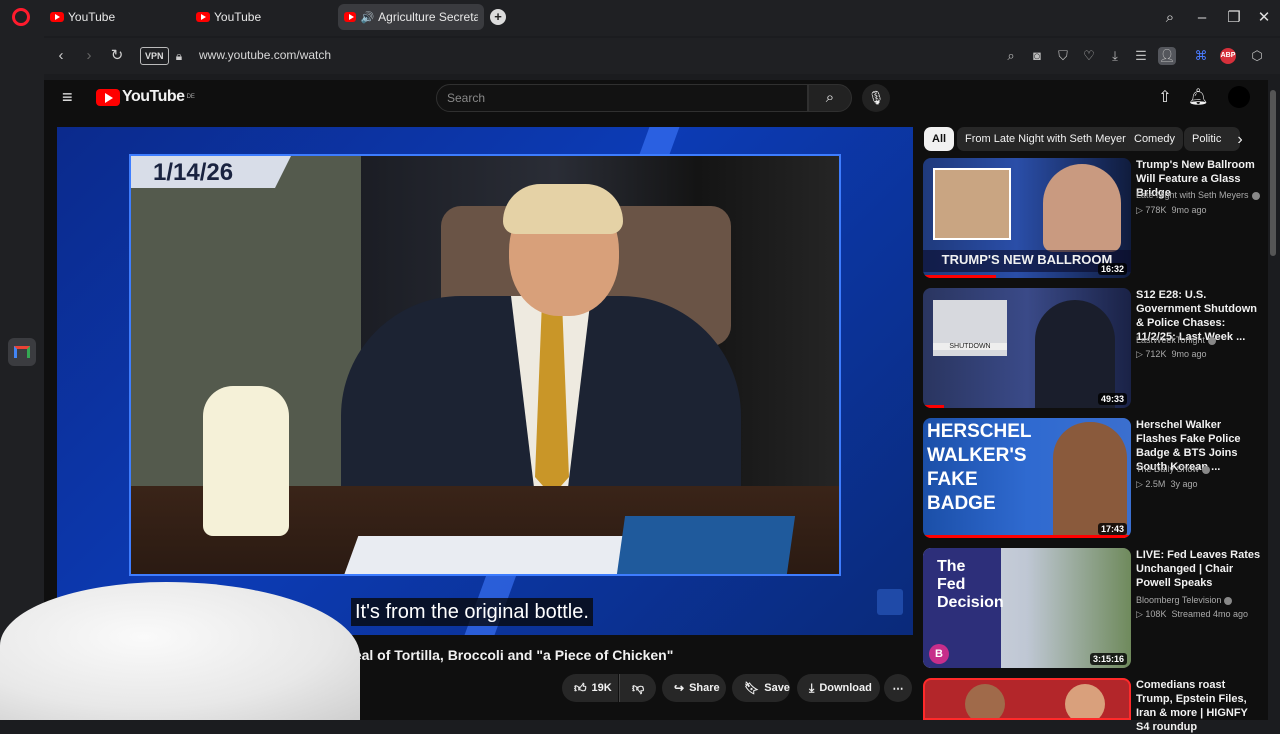 Image resolution: width=1280 pixels, height=734 pixels. Describe the element at coordinates (563, 209) in the screenshot. I see `hair` at that location.